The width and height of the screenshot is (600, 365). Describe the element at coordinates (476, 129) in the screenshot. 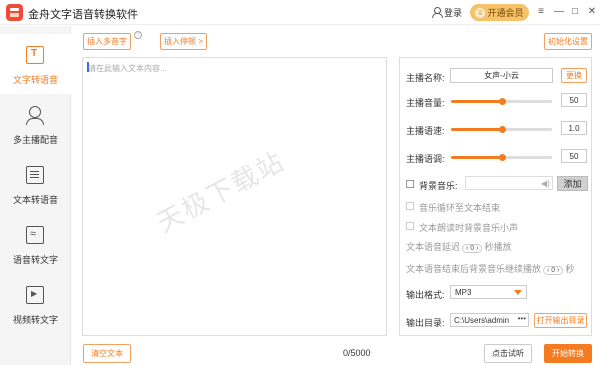

I see `speed-slider-fill` at that location.